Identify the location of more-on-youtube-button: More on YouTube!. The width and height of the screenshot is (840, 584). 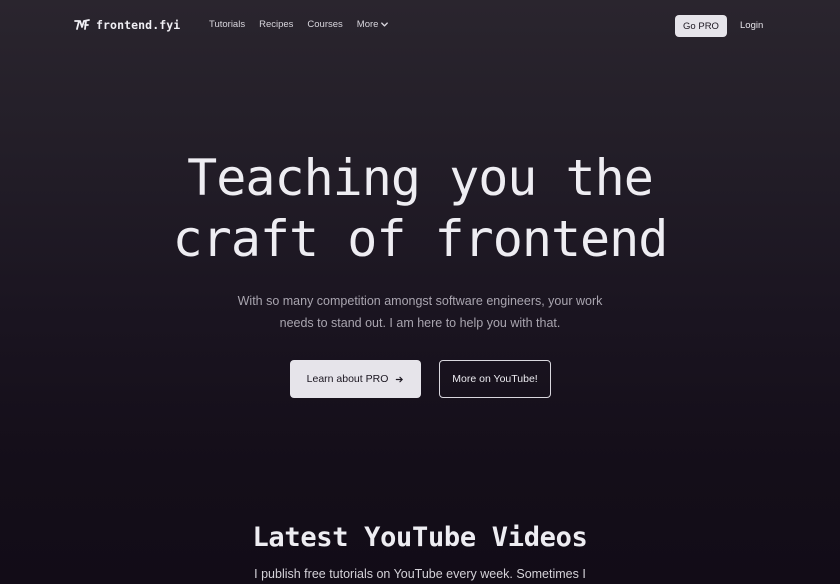
(495, 379).